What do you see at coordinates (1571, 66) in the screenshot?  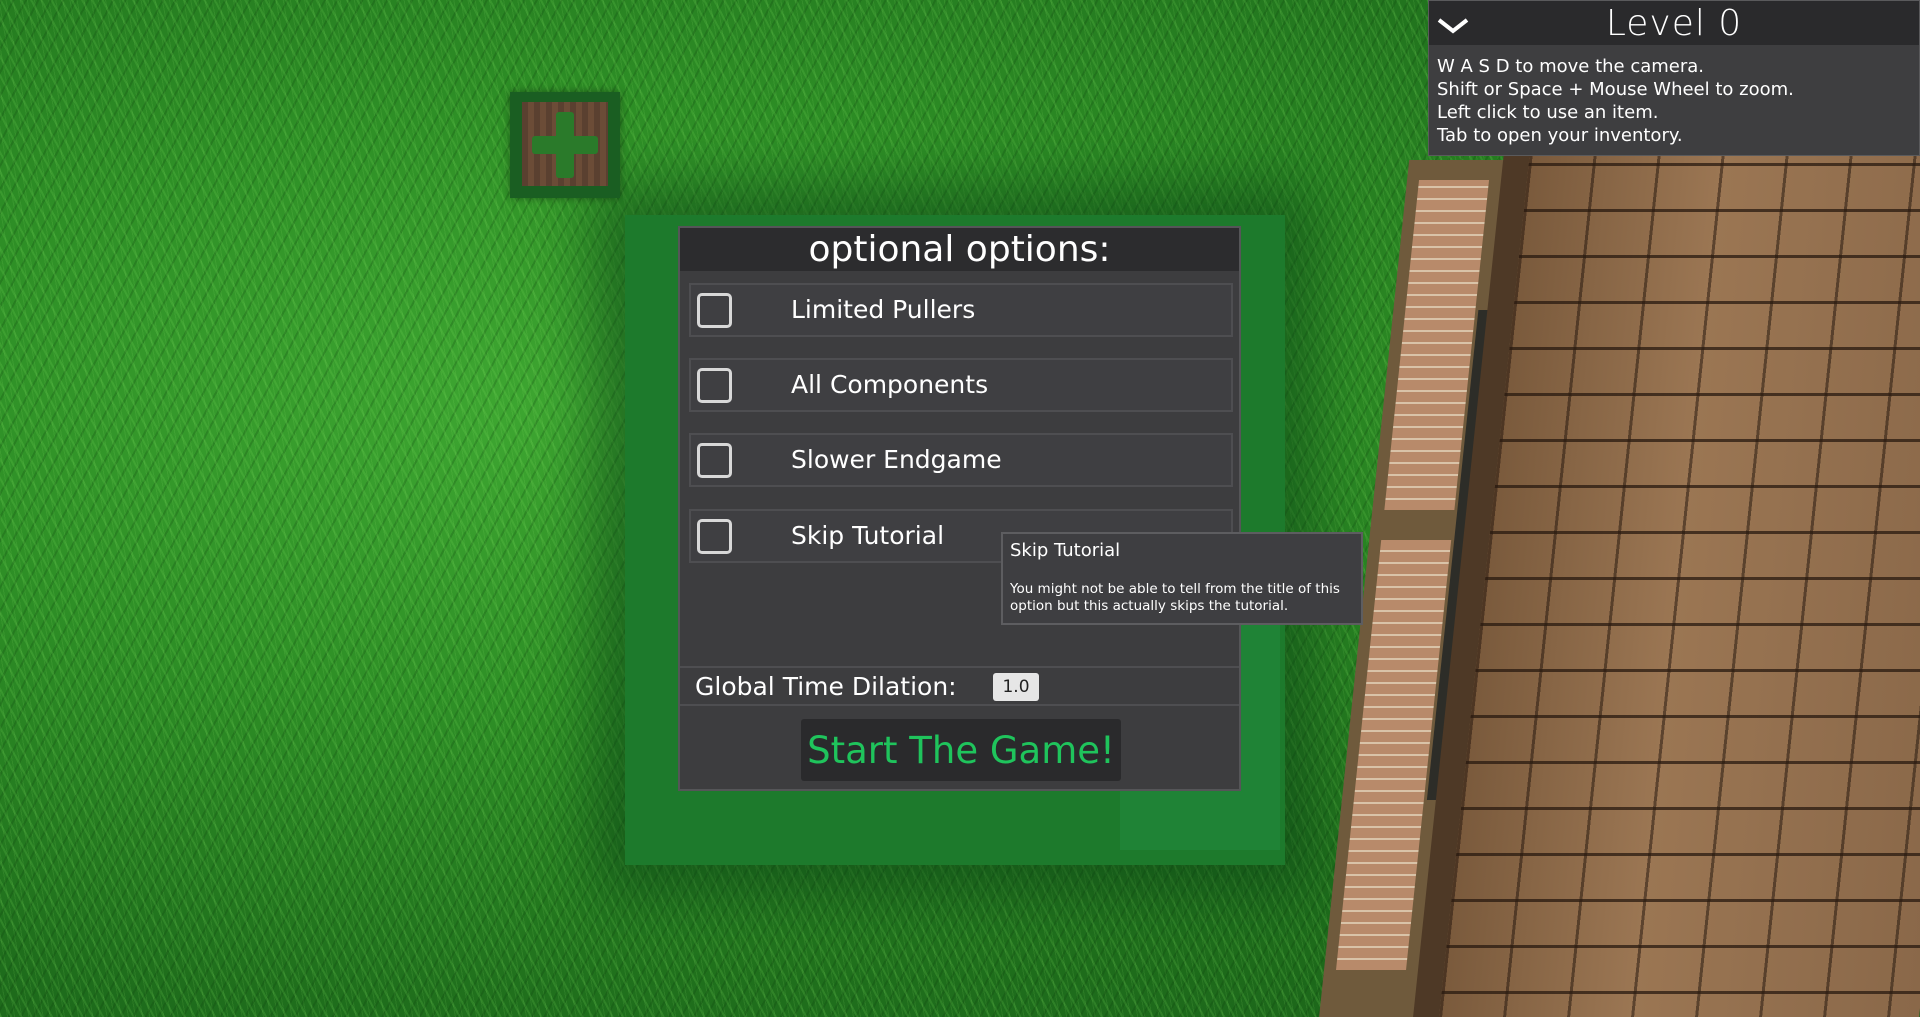 I see `instruction-move: W A S D to move the camera.` at bounding box center [1571, 66].